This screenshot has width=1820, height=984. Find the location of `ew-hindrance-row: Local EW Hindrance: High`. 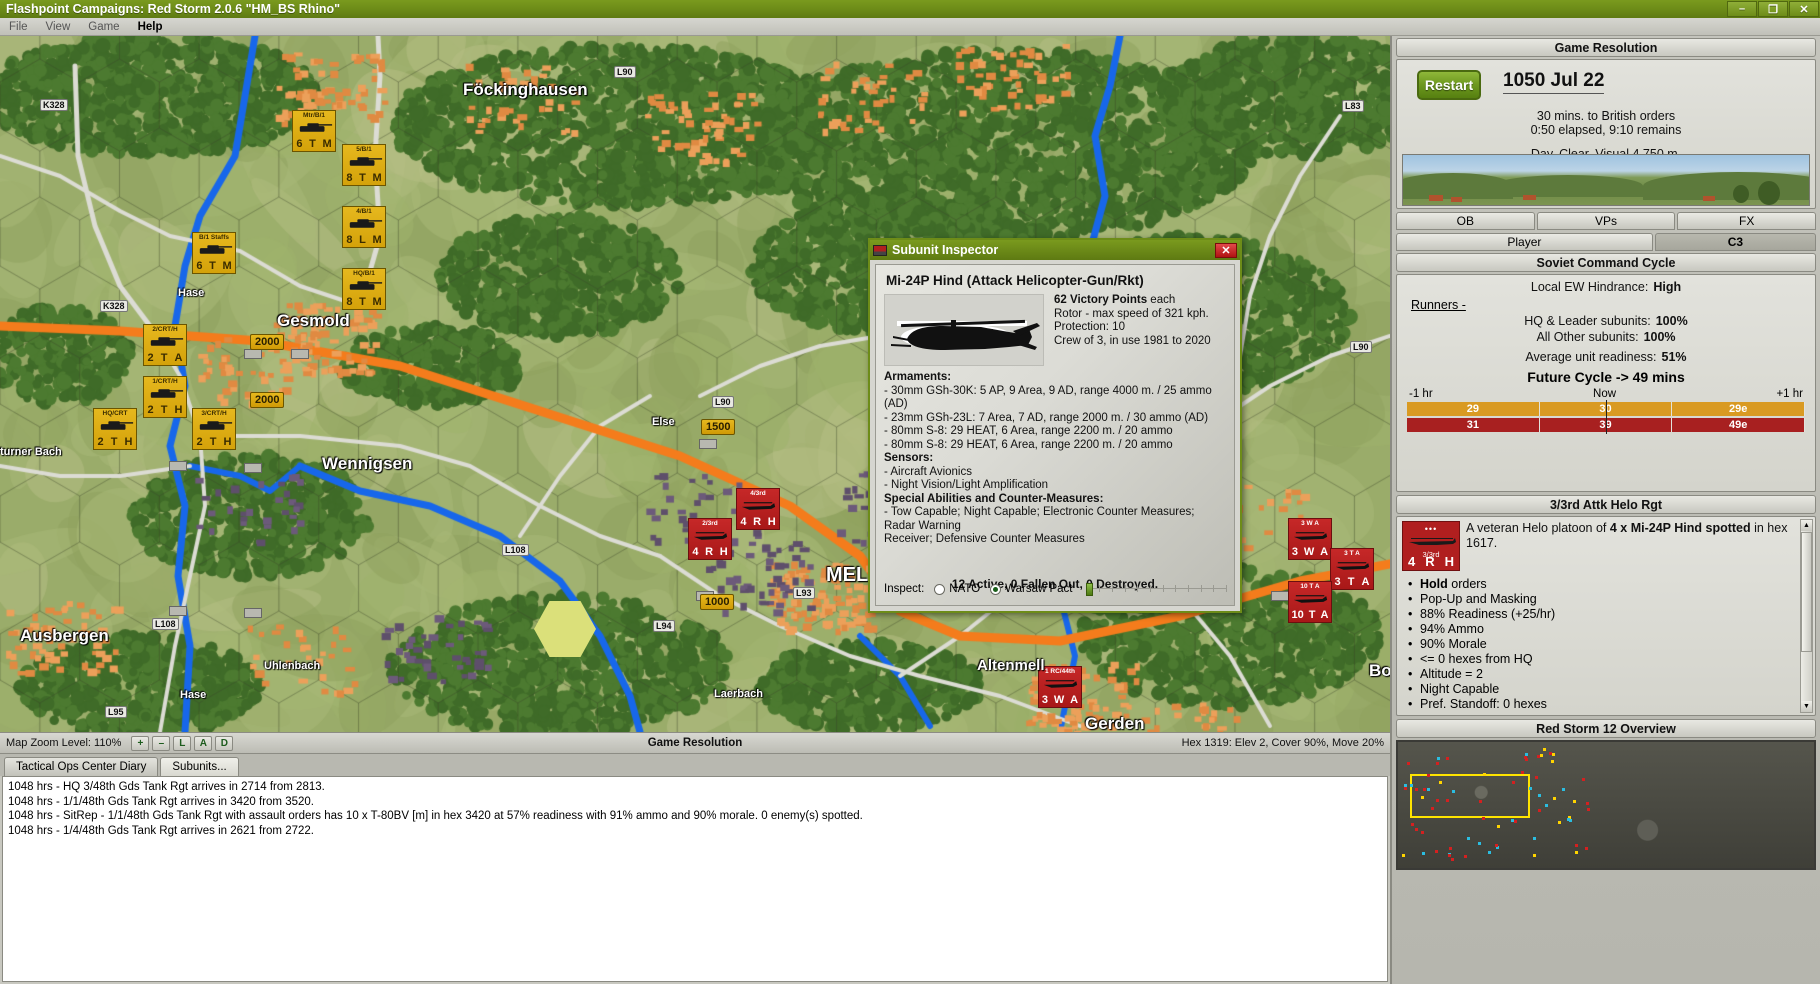

ew-hindrance-row: Local EW Hindrance: High is located at coordinates (1606, 287).